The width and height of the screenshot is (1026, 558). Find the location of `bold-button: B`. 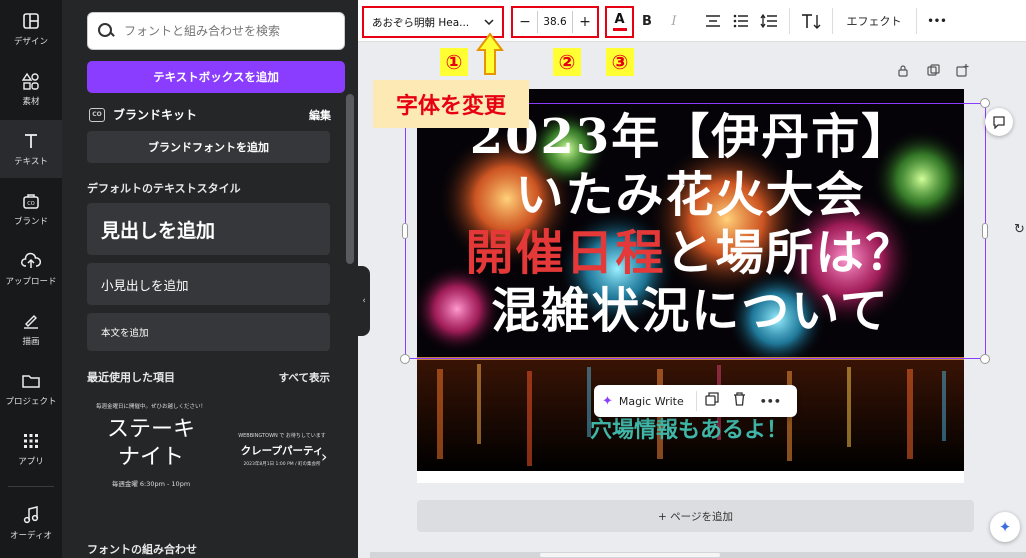

bold-button: B is located at coordinates (647, 21).